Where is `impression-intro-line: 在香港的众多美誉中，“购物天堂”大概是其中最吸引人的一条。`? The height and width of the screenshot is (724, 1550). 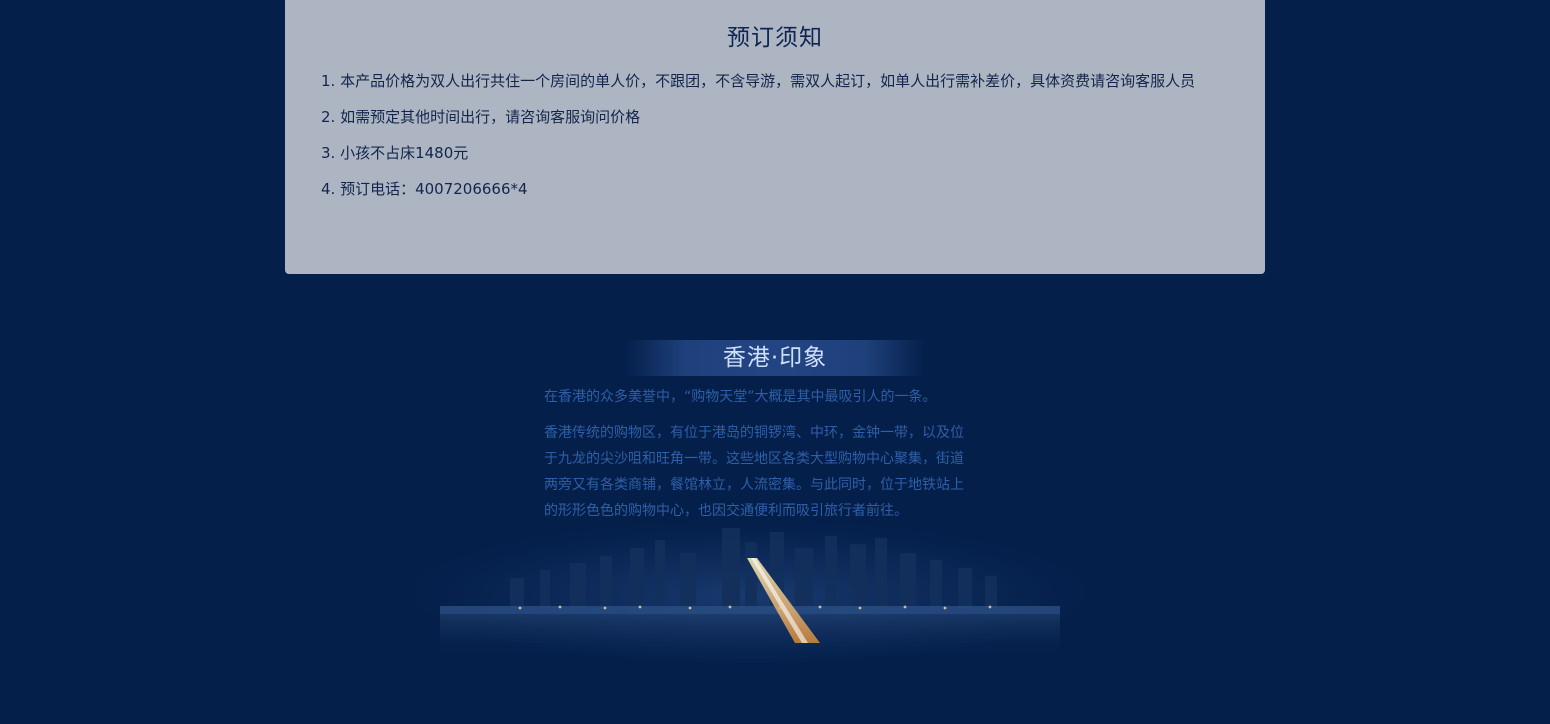
impression-intro-line: 在香港的众多美誉中，“购物天堂”大概是其中最吸引人的一条。 is located at coordinates (740, 397).